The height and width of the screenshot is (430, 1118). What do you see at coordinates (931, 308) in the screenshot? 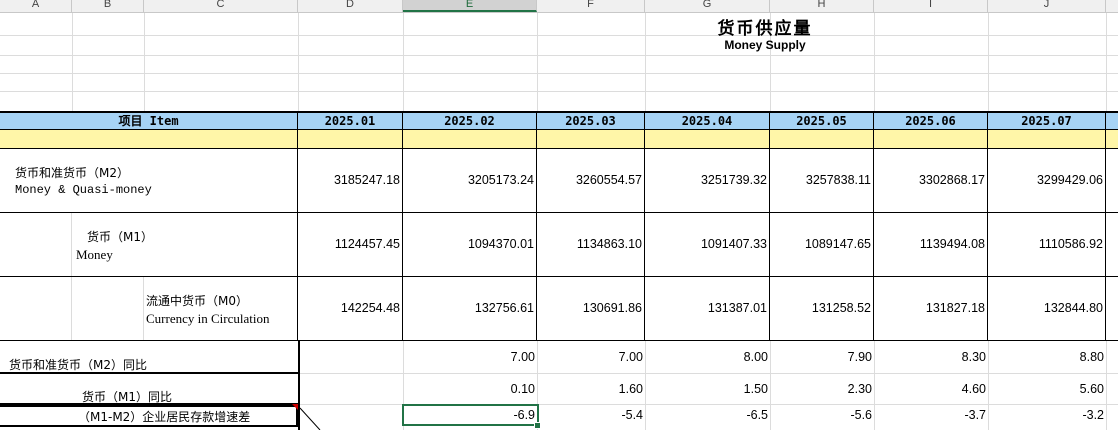
I see `cell: 131827.18` at bounding box center [931, 308].